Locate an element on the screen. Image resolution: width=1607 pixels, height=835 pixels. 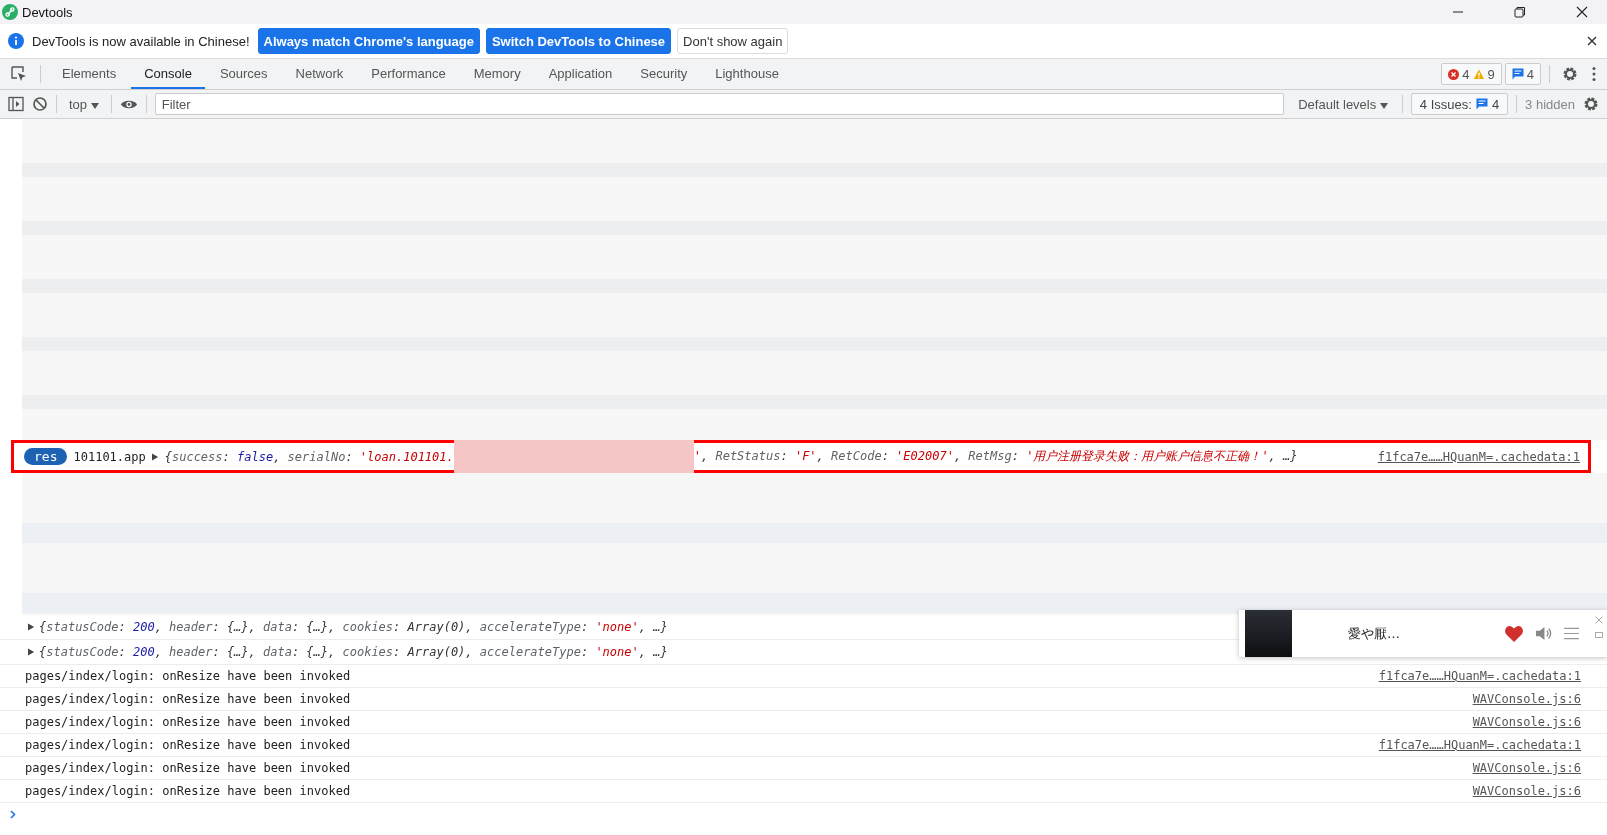
panel-tab: Performance is located at coordinates (408, 74).